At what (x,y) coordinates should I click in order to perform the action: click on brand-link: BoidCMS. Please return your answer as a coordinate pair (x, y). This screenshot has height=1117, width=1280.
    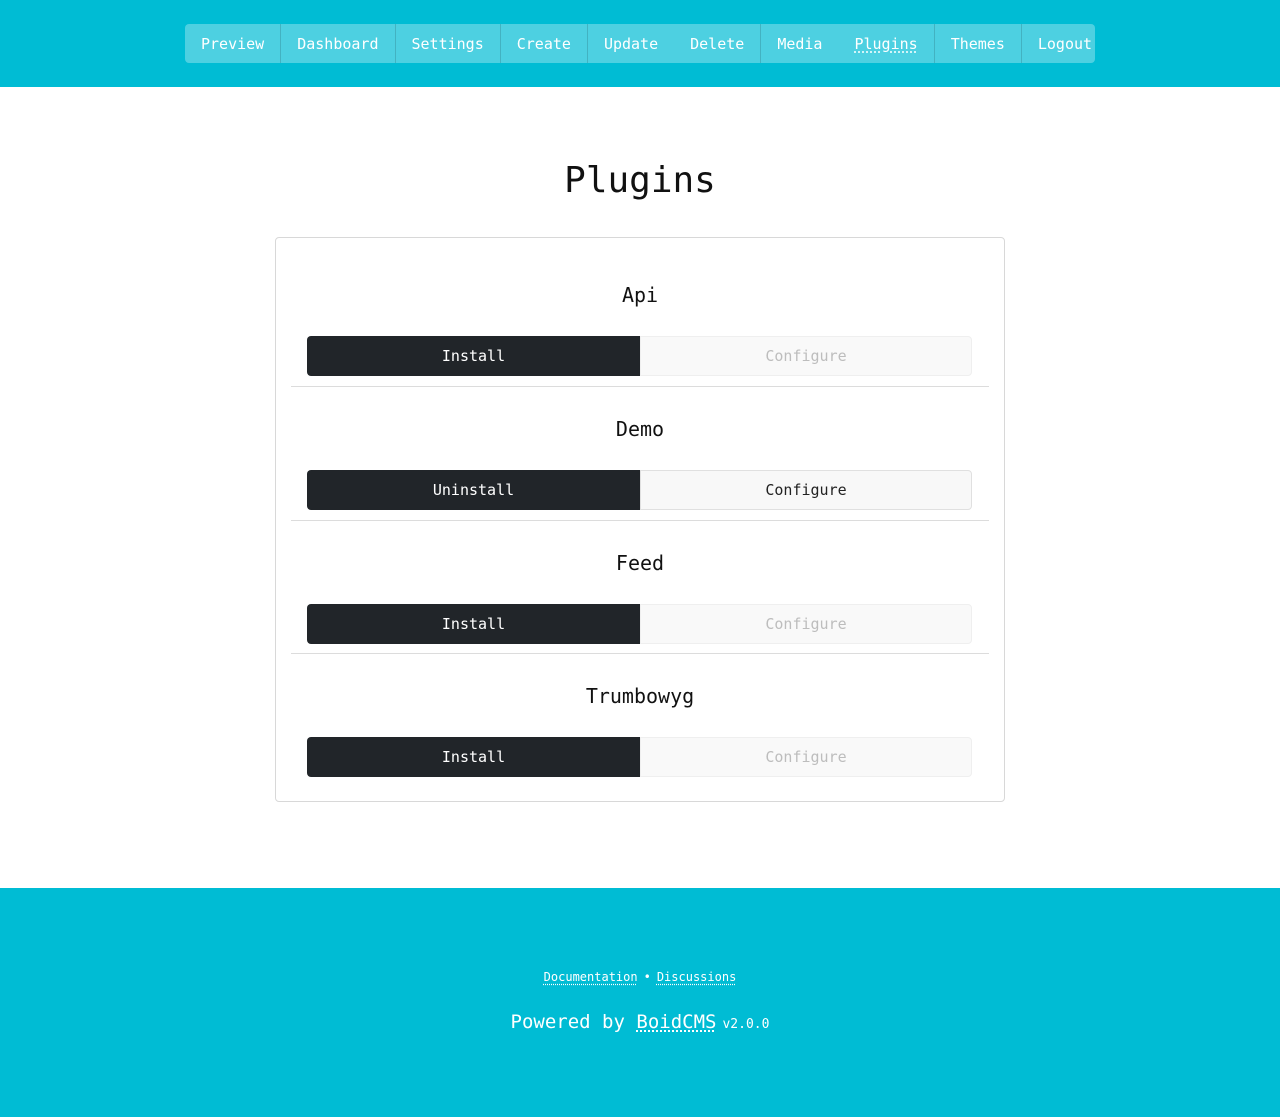
    Looking at the image, I should click on (676, 1022).